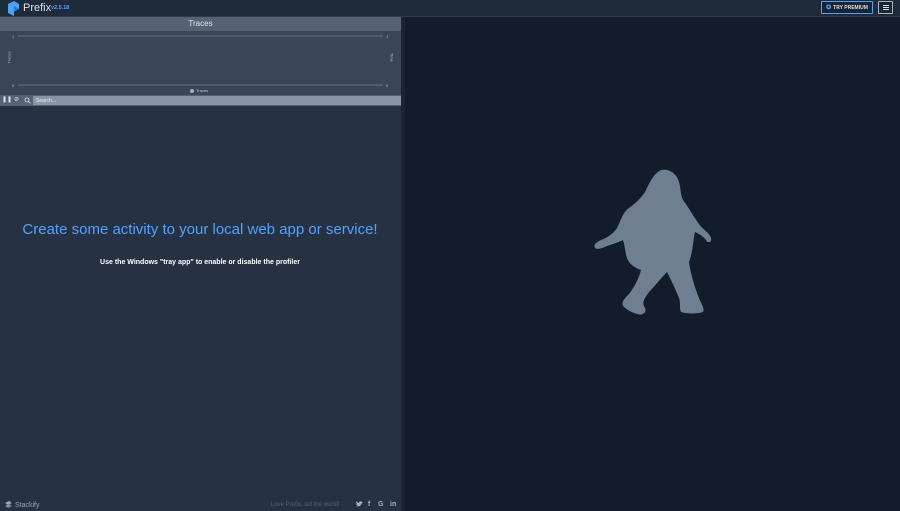 The height and width of the screenshot is (511, 900). What do you see at coordinates (27, 100) in the screenshot?
I see `search-icon` at bounding box center [27, 100].